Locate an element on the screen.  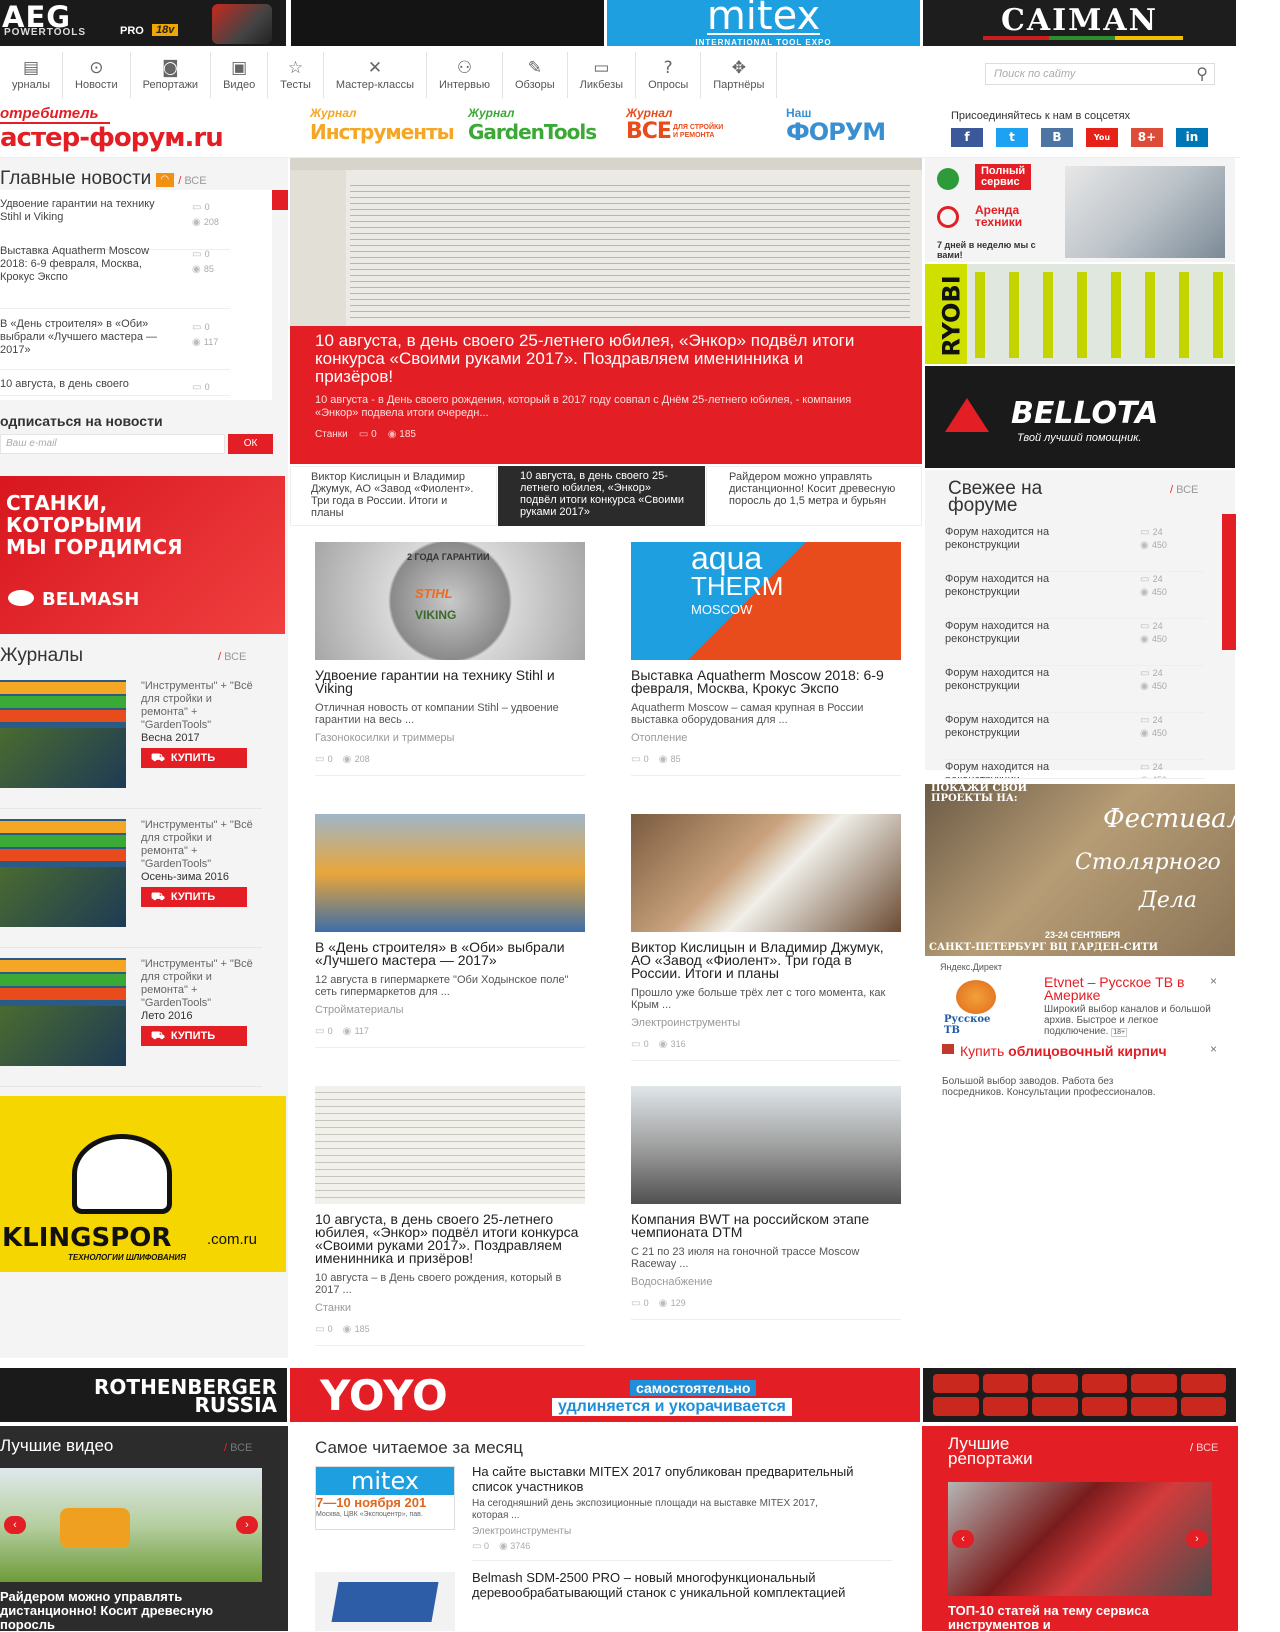
nav-item: ▤ урналы is located at coordinates (32, 75).